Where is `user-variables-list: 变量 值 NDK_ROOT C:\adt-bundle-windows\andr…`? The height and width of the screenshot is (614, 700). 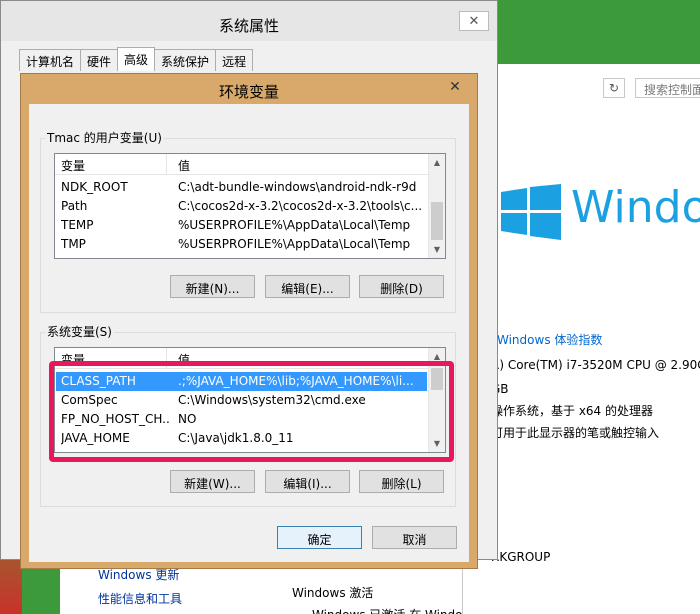
user-variables-list: 变量 值 NDK_ROOT C:\adt-bundle-windows\andr… is located at coordinates (250, 206).